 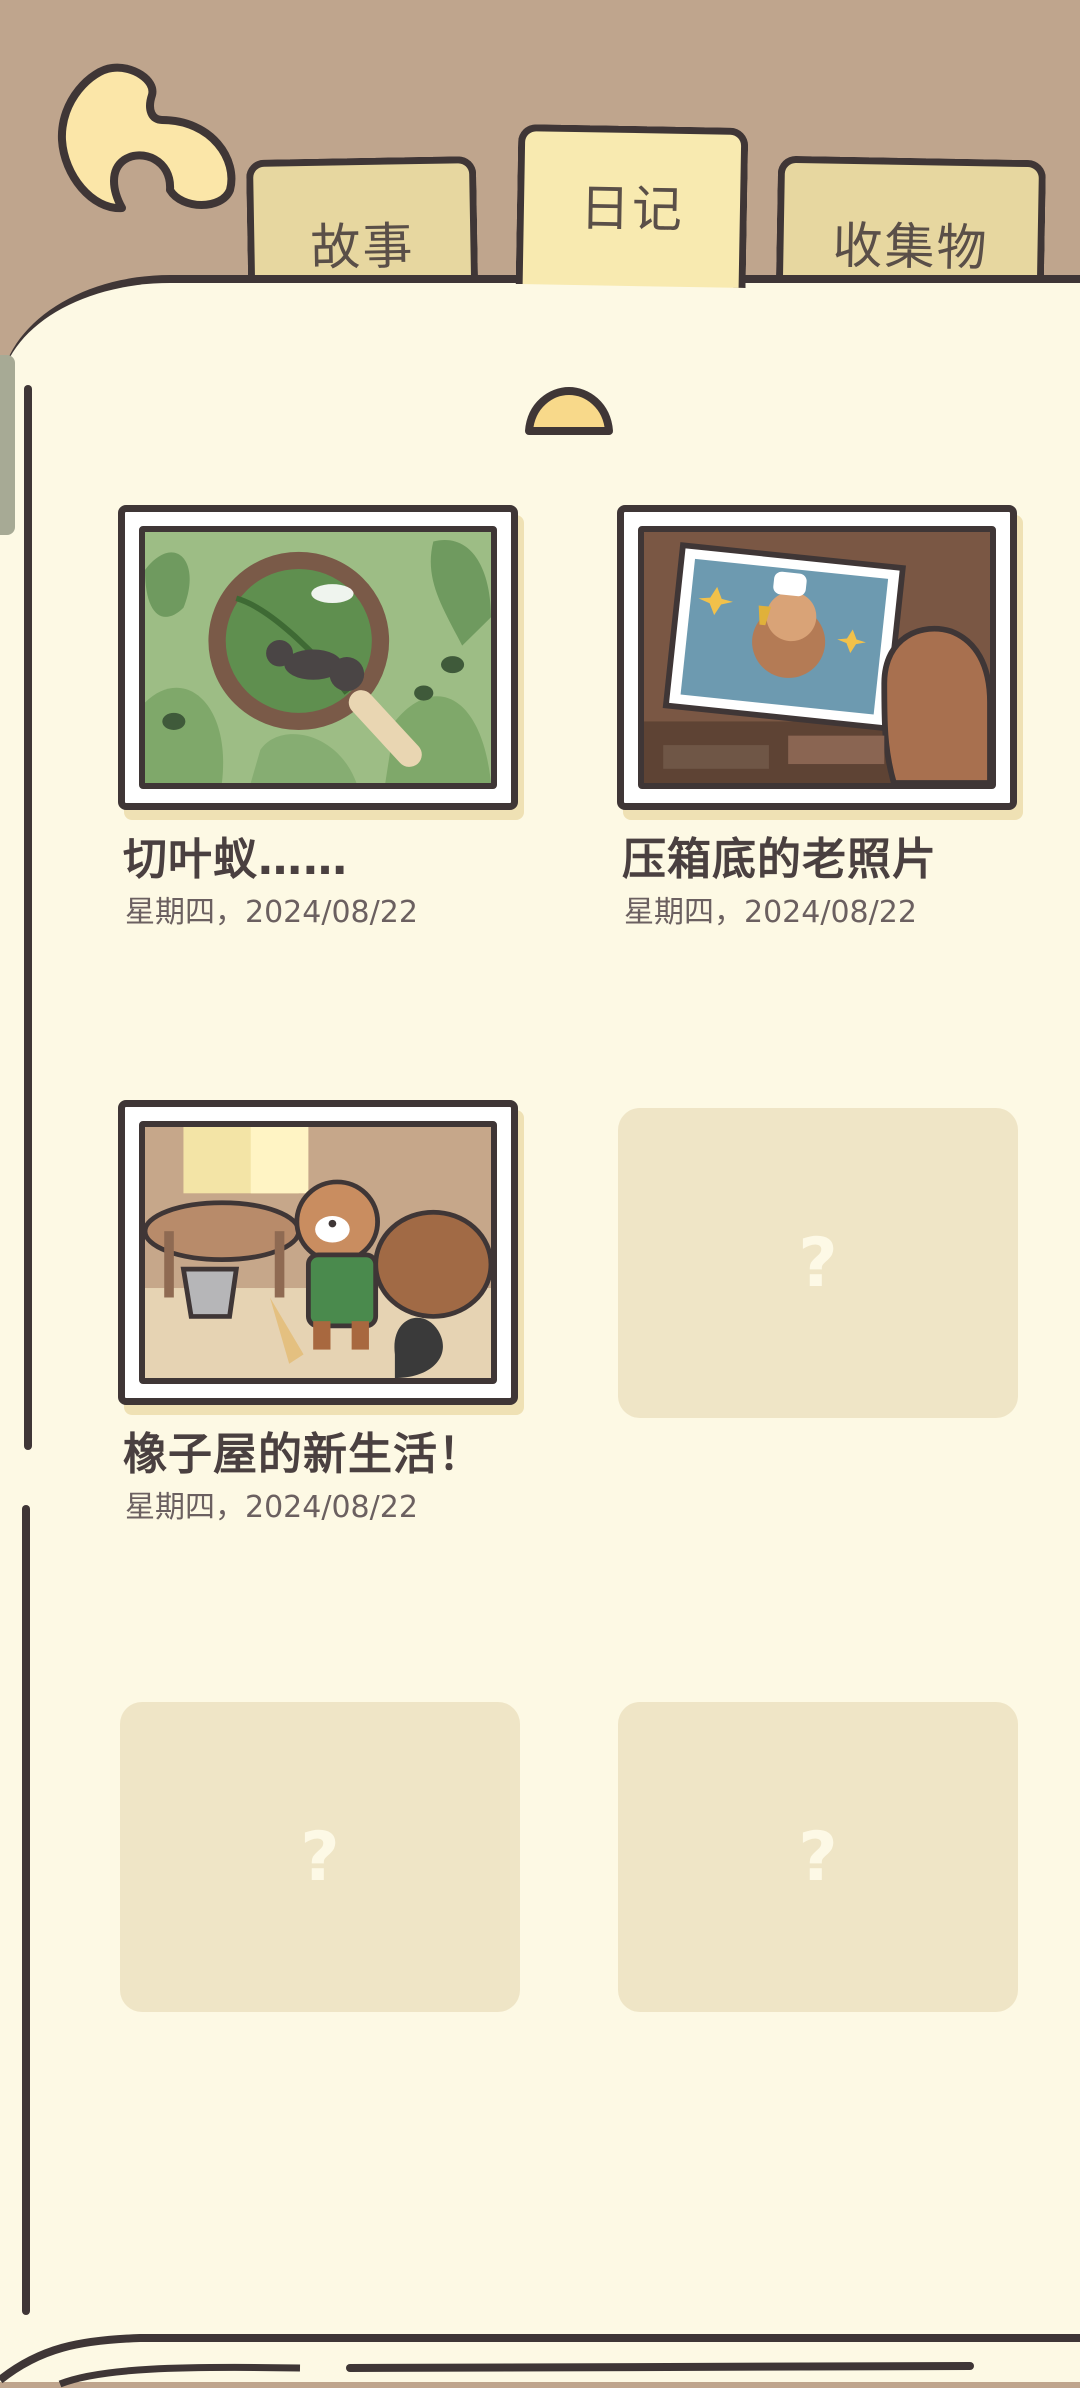 I want to click on tab-story: 故事, so click(x=362, y=220).